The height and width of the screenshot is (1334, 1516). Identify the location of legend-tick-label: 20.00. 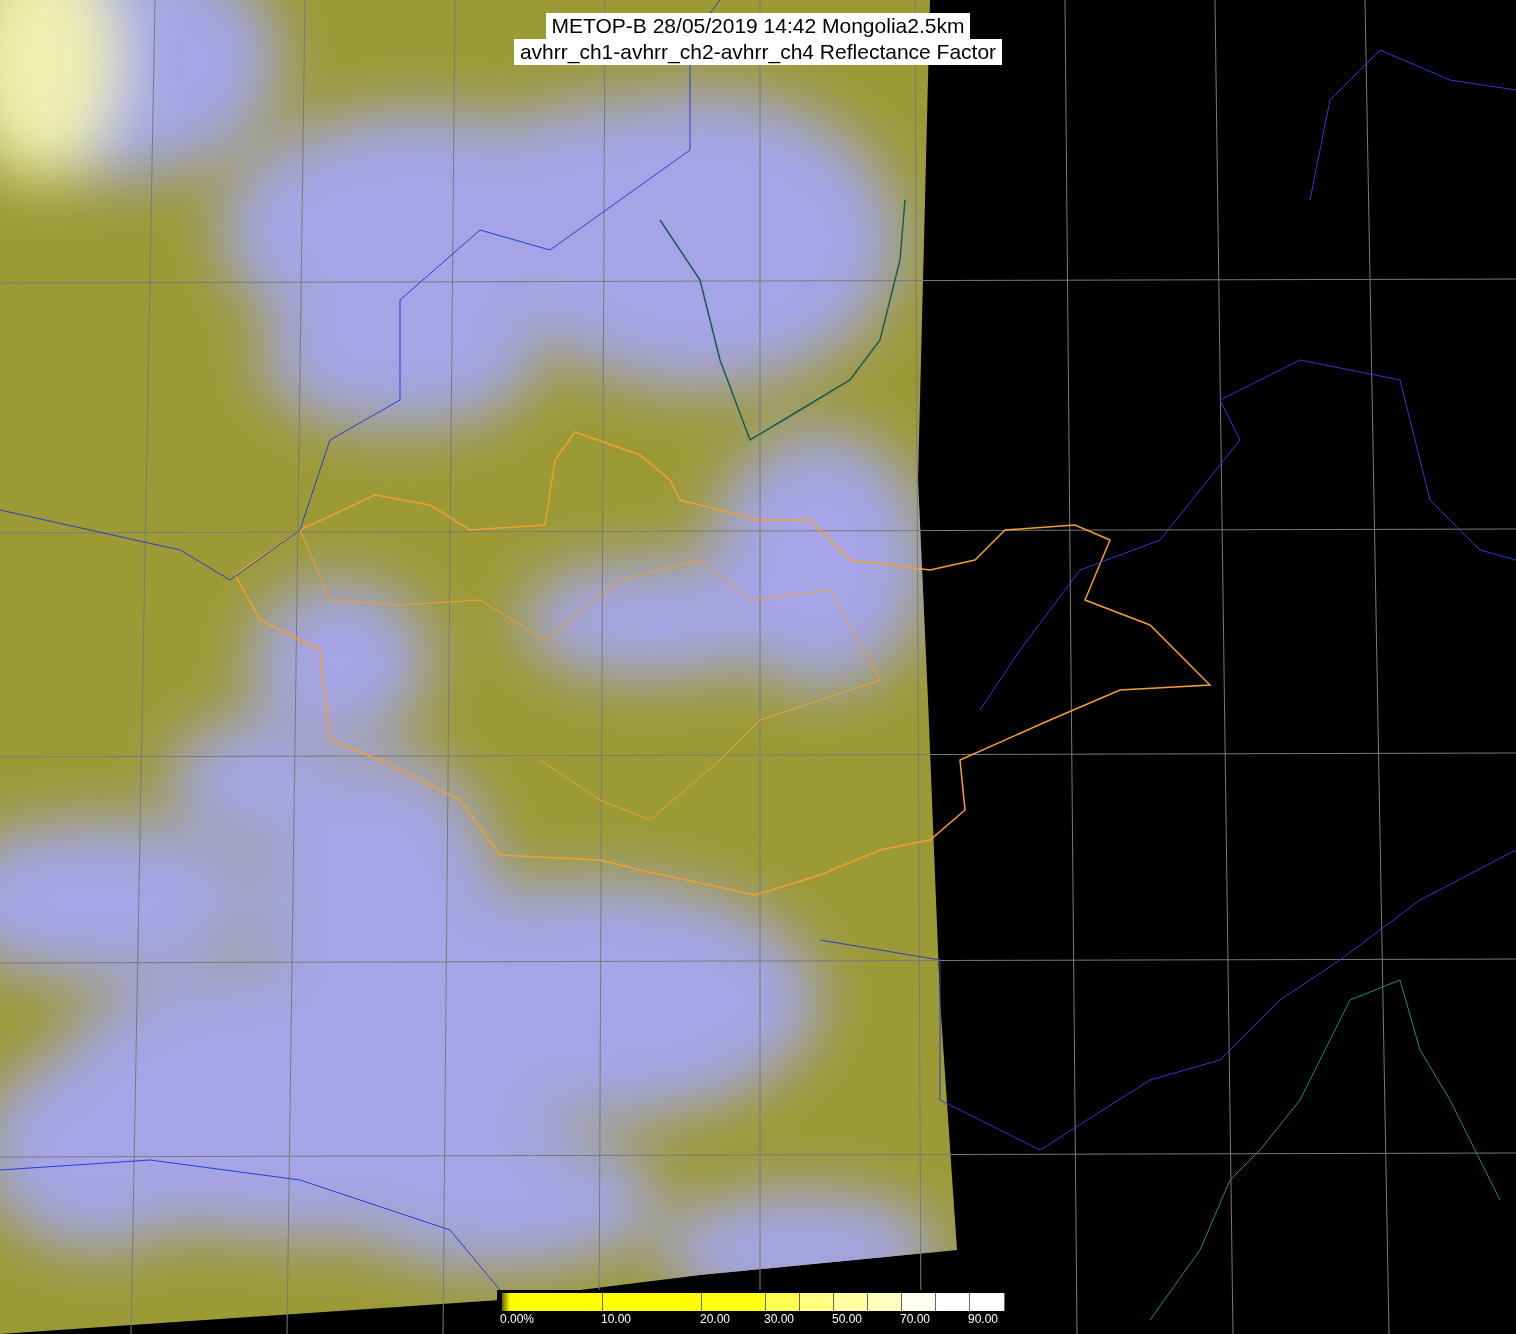
(715, 1319).